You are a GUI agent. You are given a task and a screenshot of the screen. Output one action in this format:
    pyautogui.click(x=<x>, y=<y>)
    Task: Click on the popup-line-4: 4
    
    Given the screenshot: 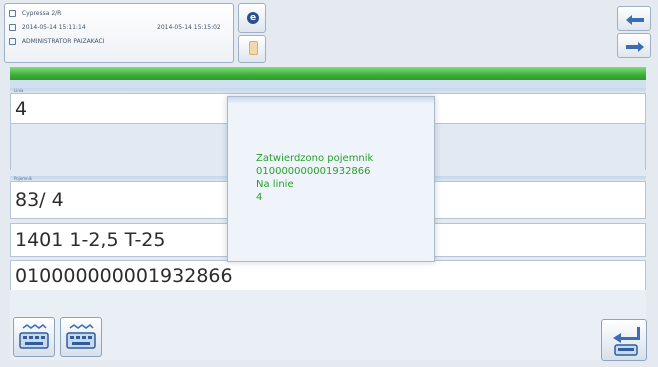 What is the action you would take?
    pyautogui.click(x=259, y=197)
    